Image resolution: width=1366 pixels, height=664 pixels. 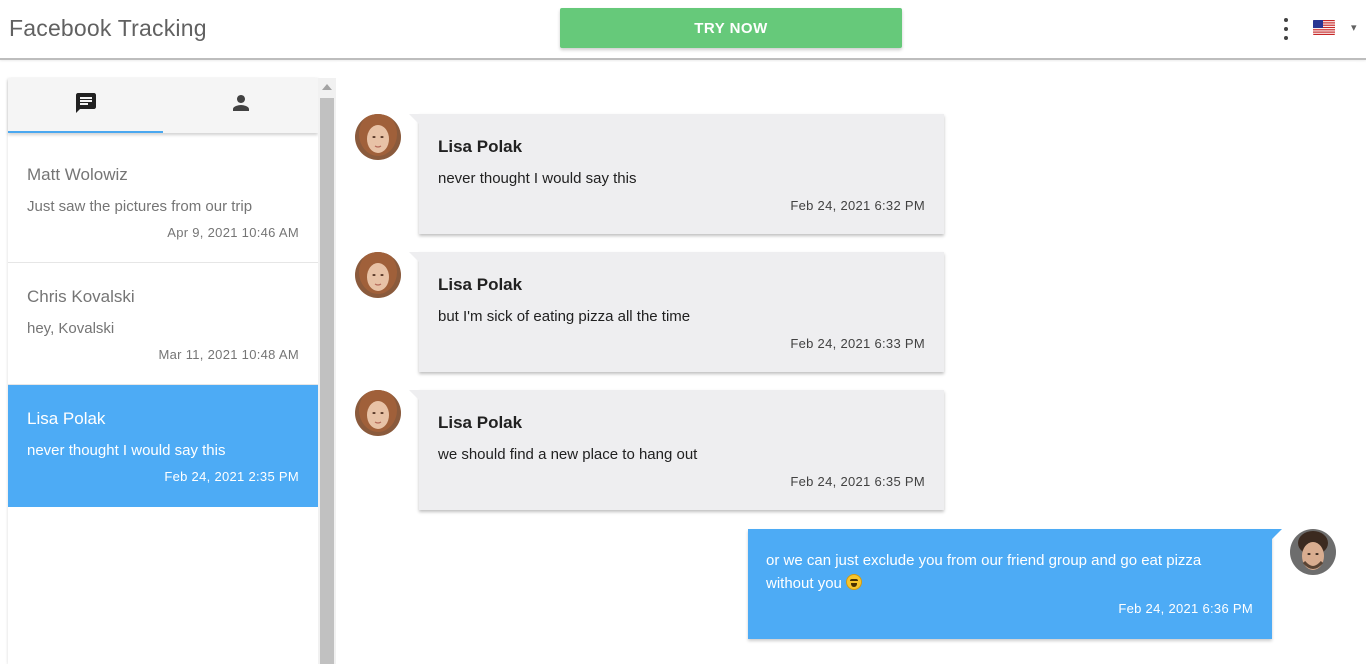 I want to click on conversation-name: Chris Kovalski, so click(x=81, y=296).